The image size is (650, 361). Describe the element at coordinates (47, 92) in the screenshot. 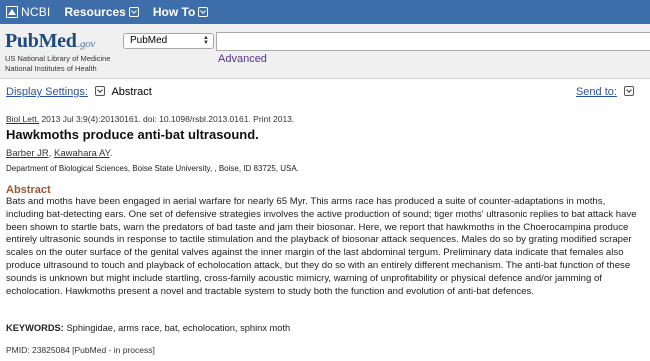

I see `display-settings-link: Display Settings:` at that location.